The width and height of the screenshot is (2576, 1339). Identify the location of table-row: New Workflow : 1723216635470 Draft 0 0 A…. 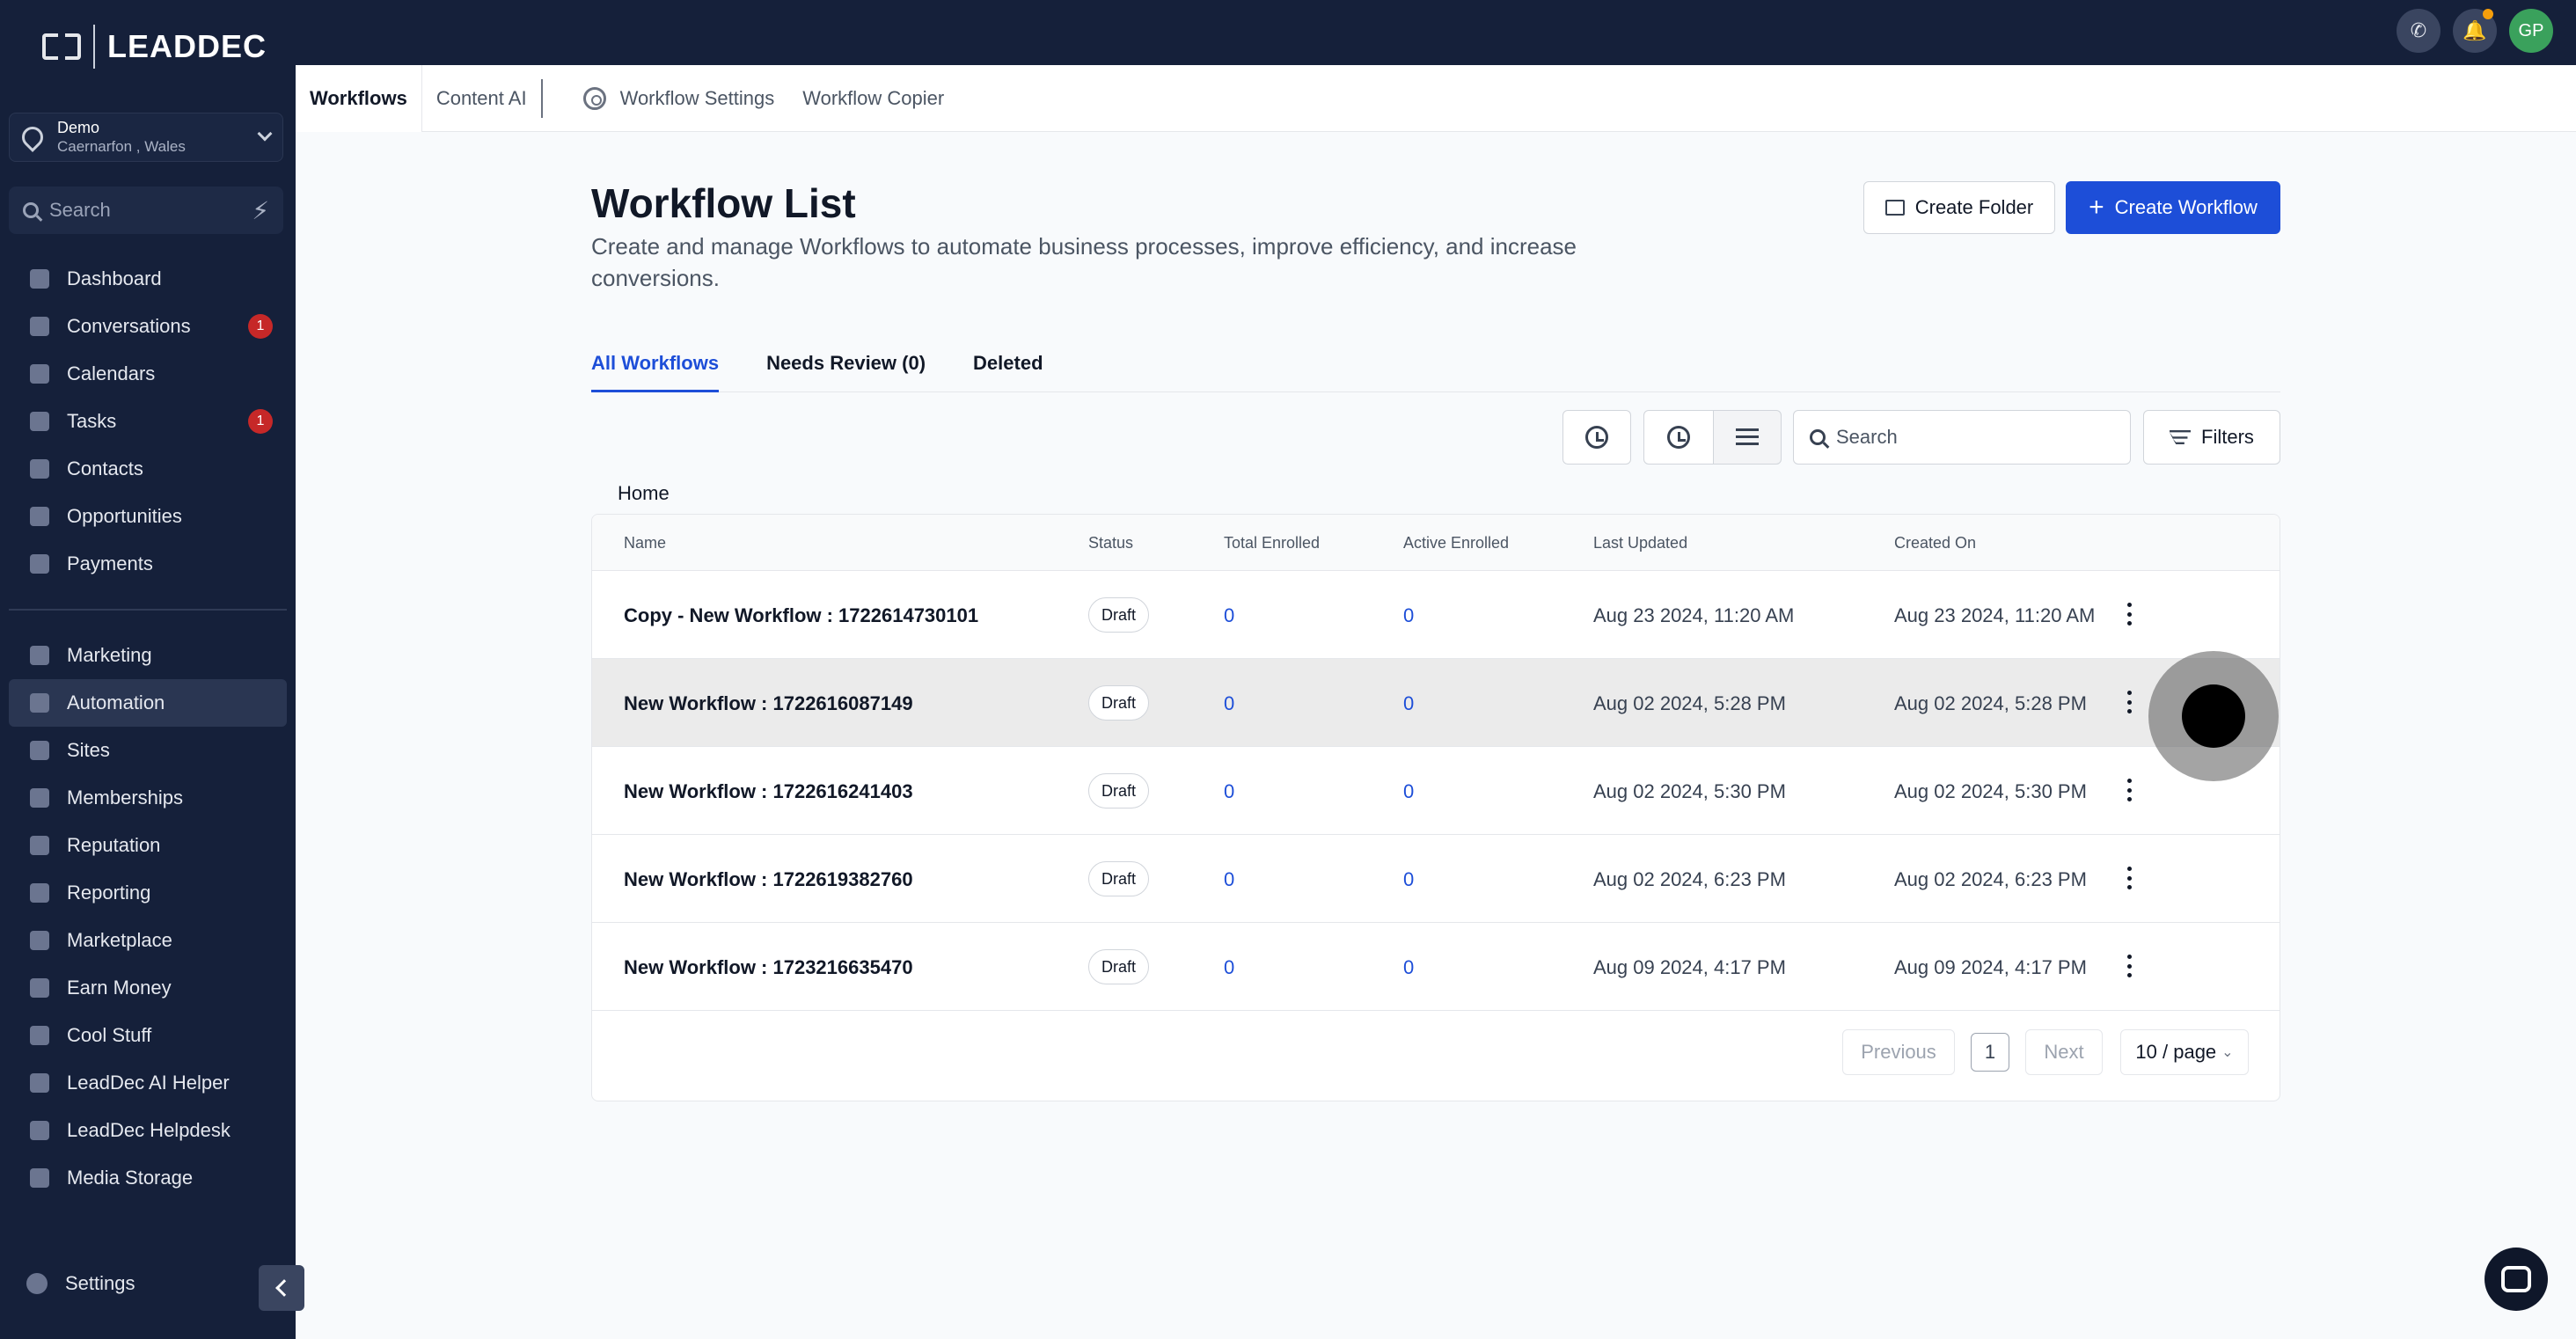
(1436, 967).